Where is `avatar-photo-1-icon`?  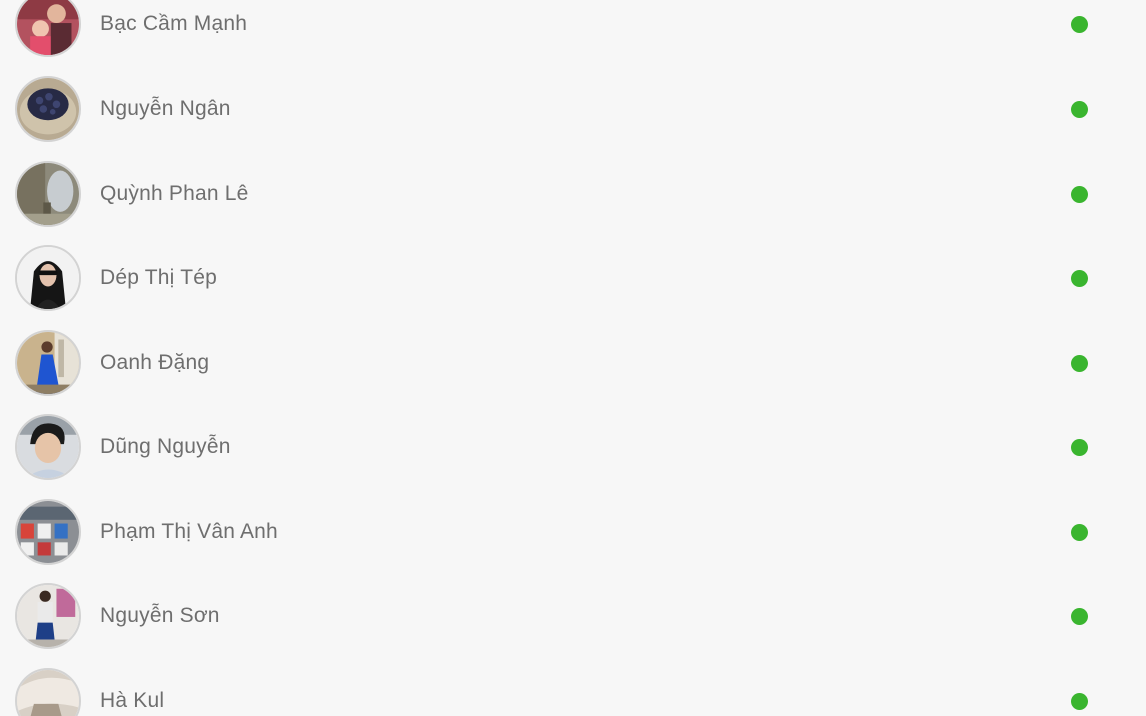
avatar-photo-1-icon is located at coordinates (48, 28).